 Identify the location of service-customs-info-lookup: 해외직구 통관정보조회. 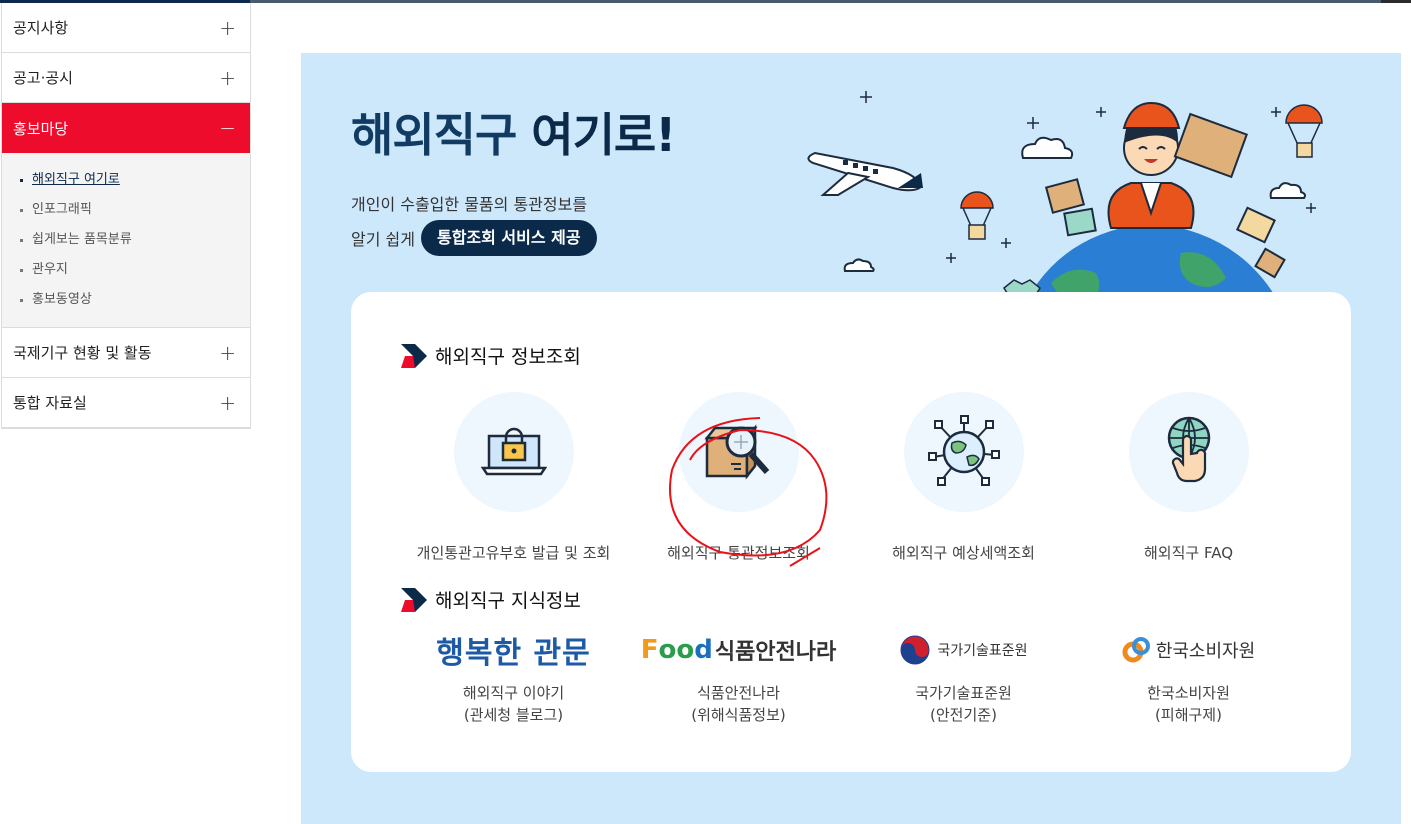
(738, 477).